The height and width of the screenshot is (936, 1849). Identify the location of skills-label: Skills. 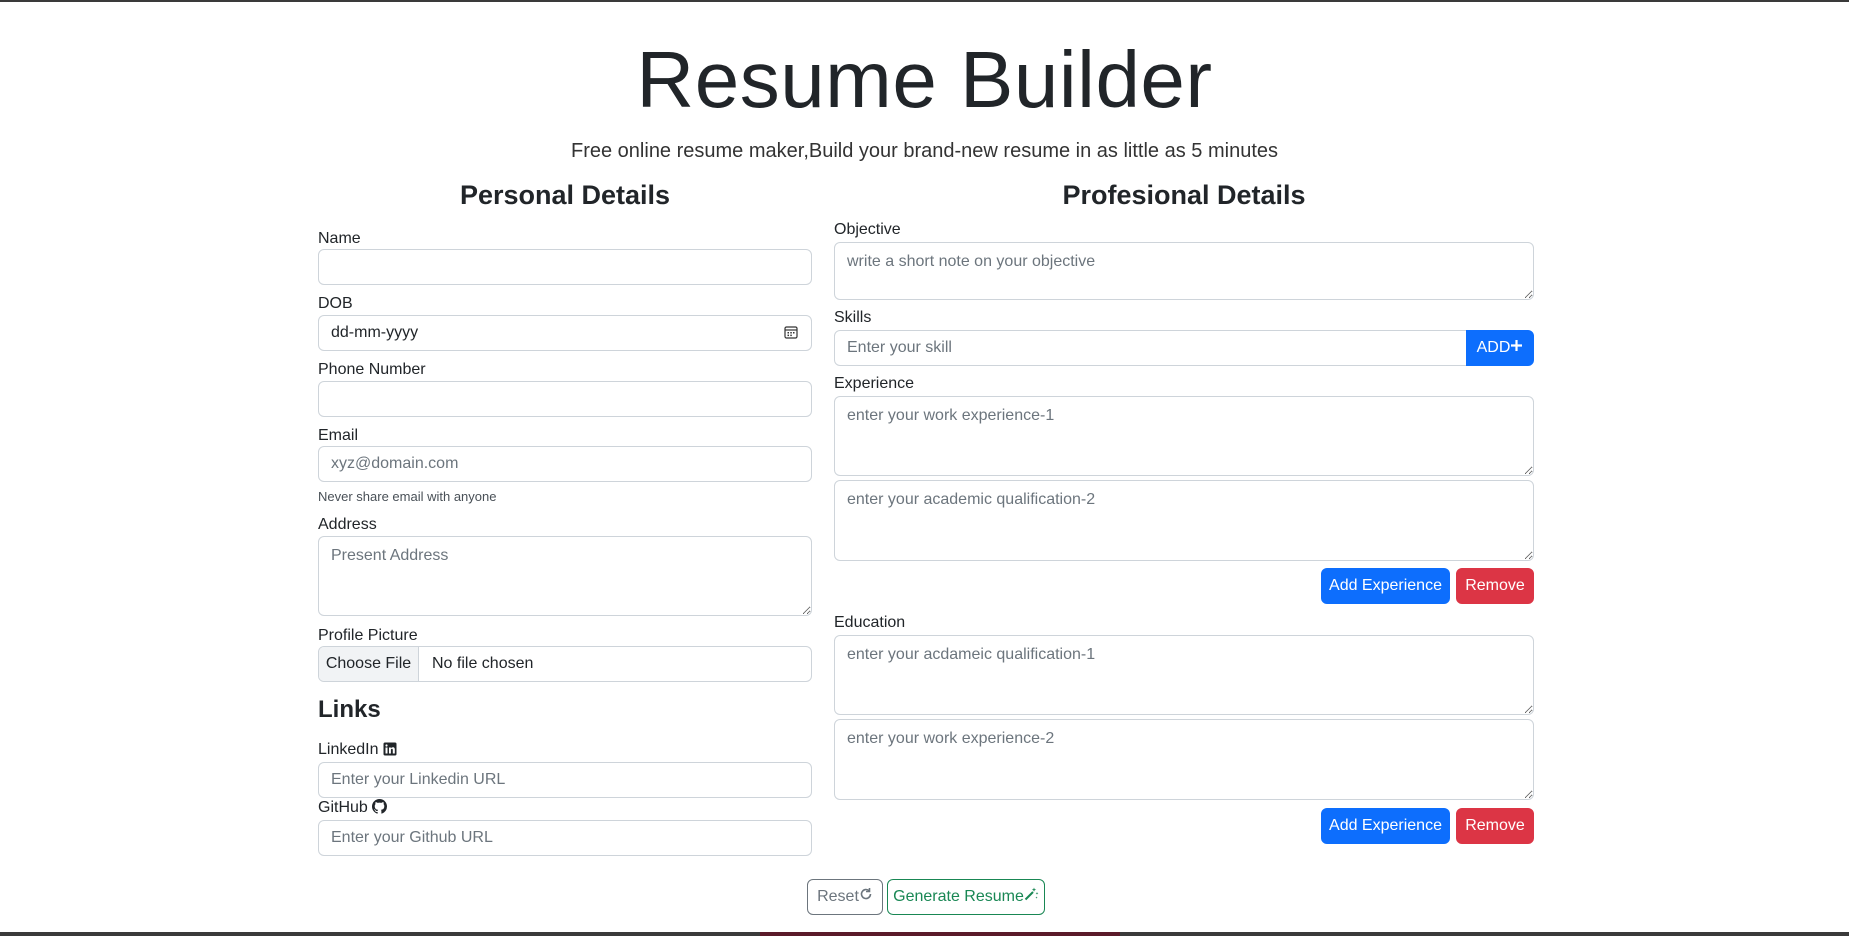
(853, 317).